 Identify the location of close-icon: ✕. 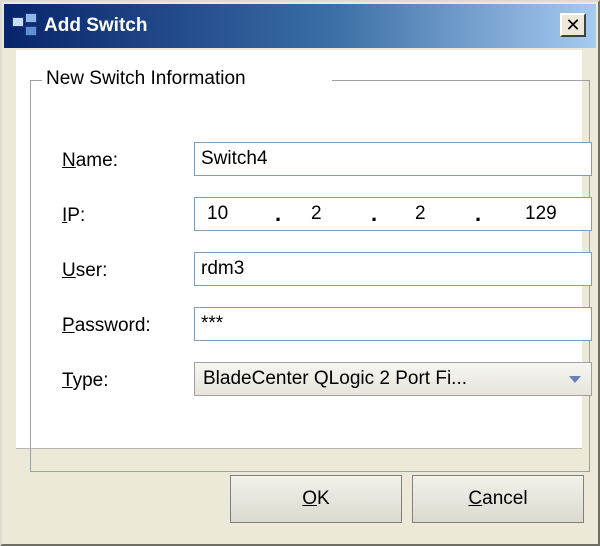
(573, 25).